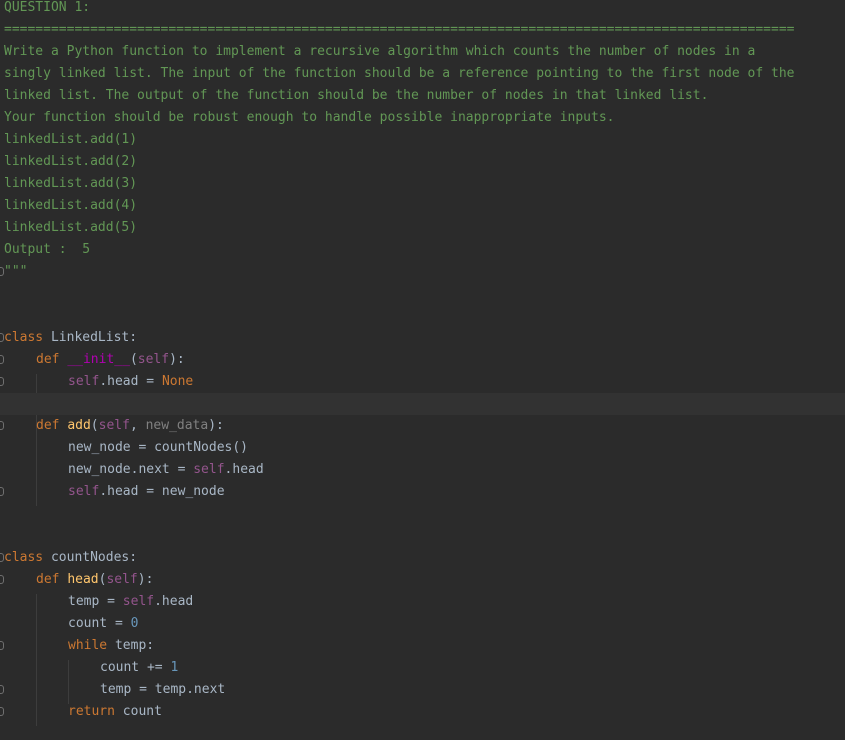 This screenshot has height=740, width=845. I want to click on code-line: linkedList.add(3), so click(422, 184).